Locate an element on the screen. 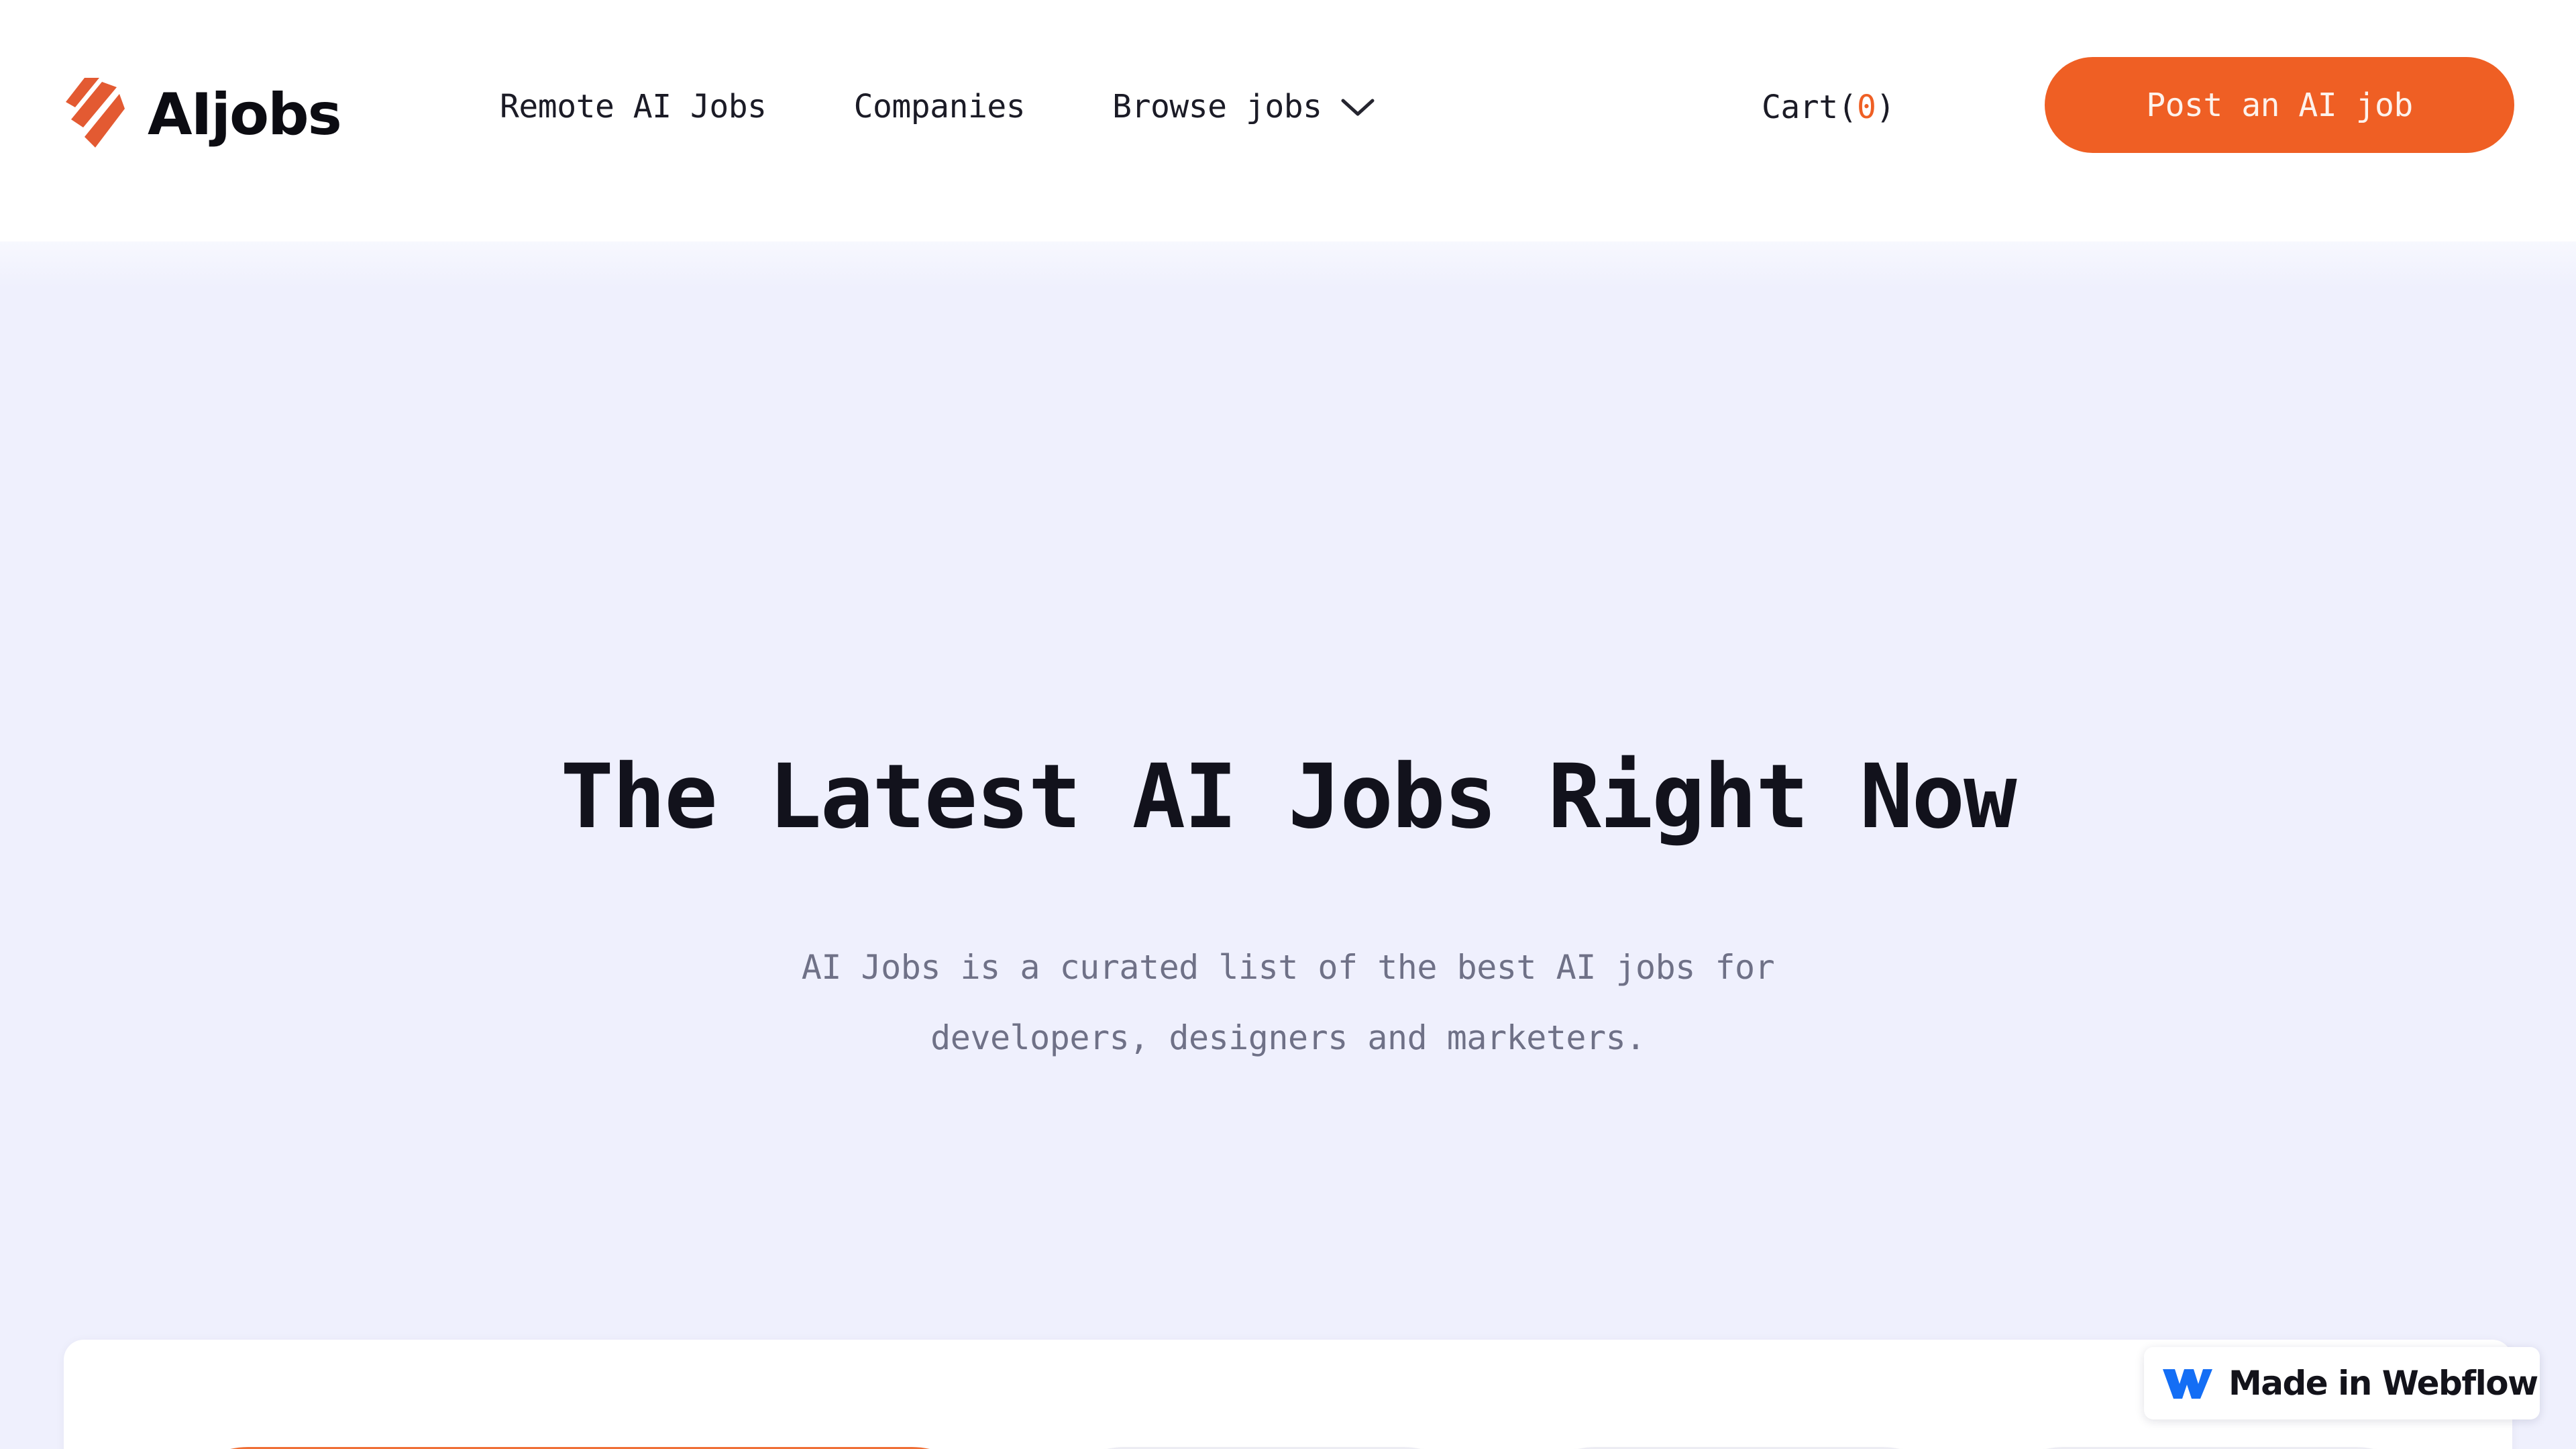 The image size is (2576, 1449). hero-subtitle-line-2: developers, designers and marketers. is located at coordinates (1288, 1037).